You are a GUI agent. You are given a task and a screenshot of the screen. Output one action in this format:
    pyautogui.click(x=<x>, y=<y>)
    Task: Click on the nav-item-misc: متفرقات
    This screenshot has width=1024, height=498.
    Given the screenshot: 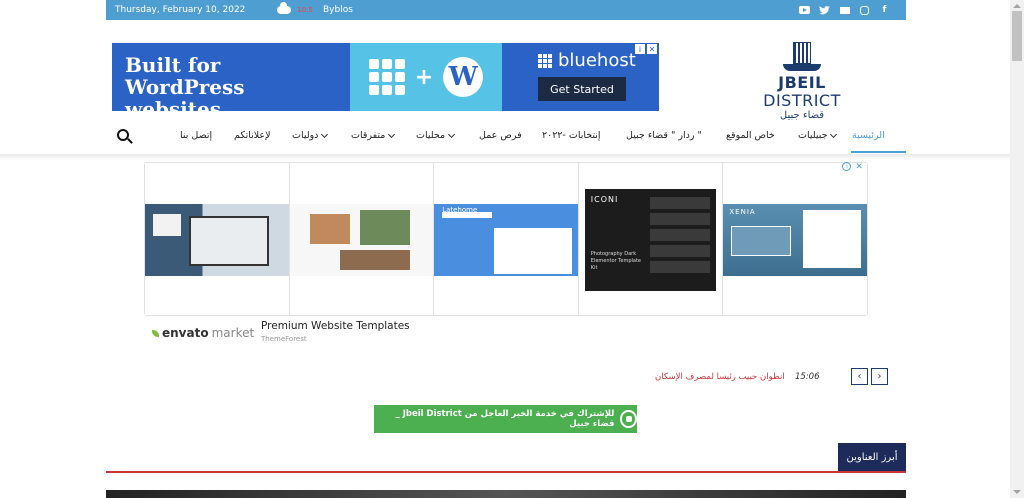 What is the action you would take?
    pyautogui.click(x=373, y=135)
    